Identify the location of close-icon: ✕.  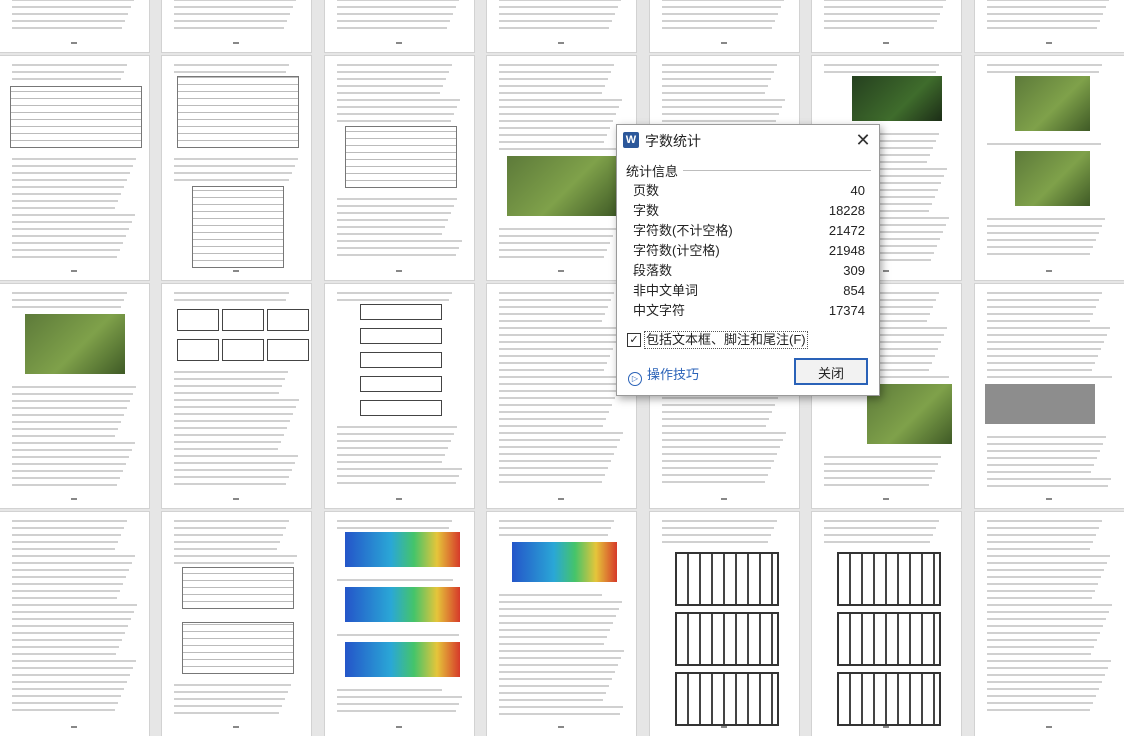
(863, 140).